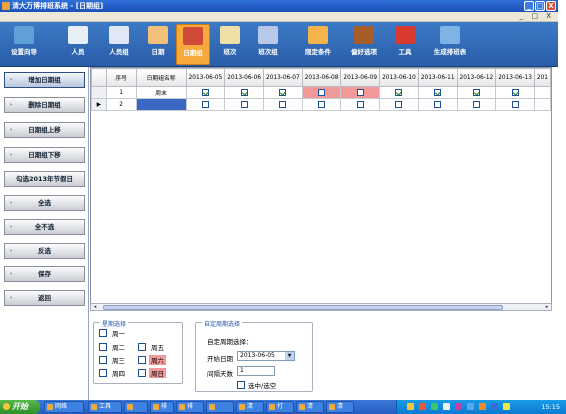  What do you see at coordinates (44, 251) in the screenshot?
I see `sidebar-button-7: › 反选` at bounding box center [44, 251].